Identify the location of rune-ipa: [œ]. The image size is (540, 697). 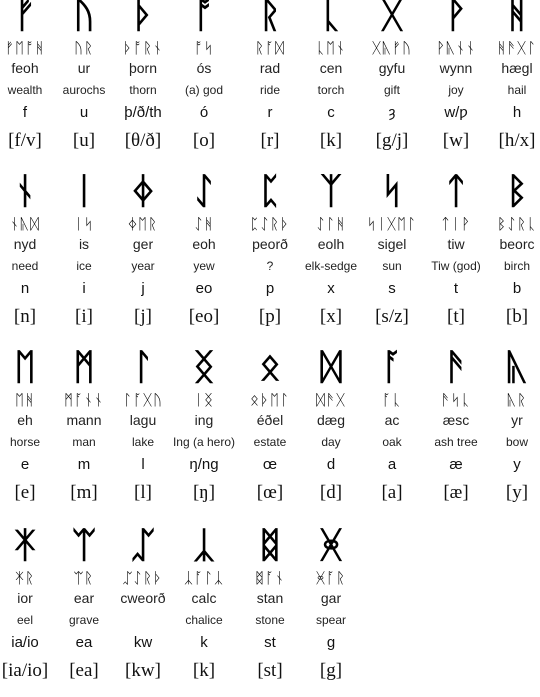
(270, 492).